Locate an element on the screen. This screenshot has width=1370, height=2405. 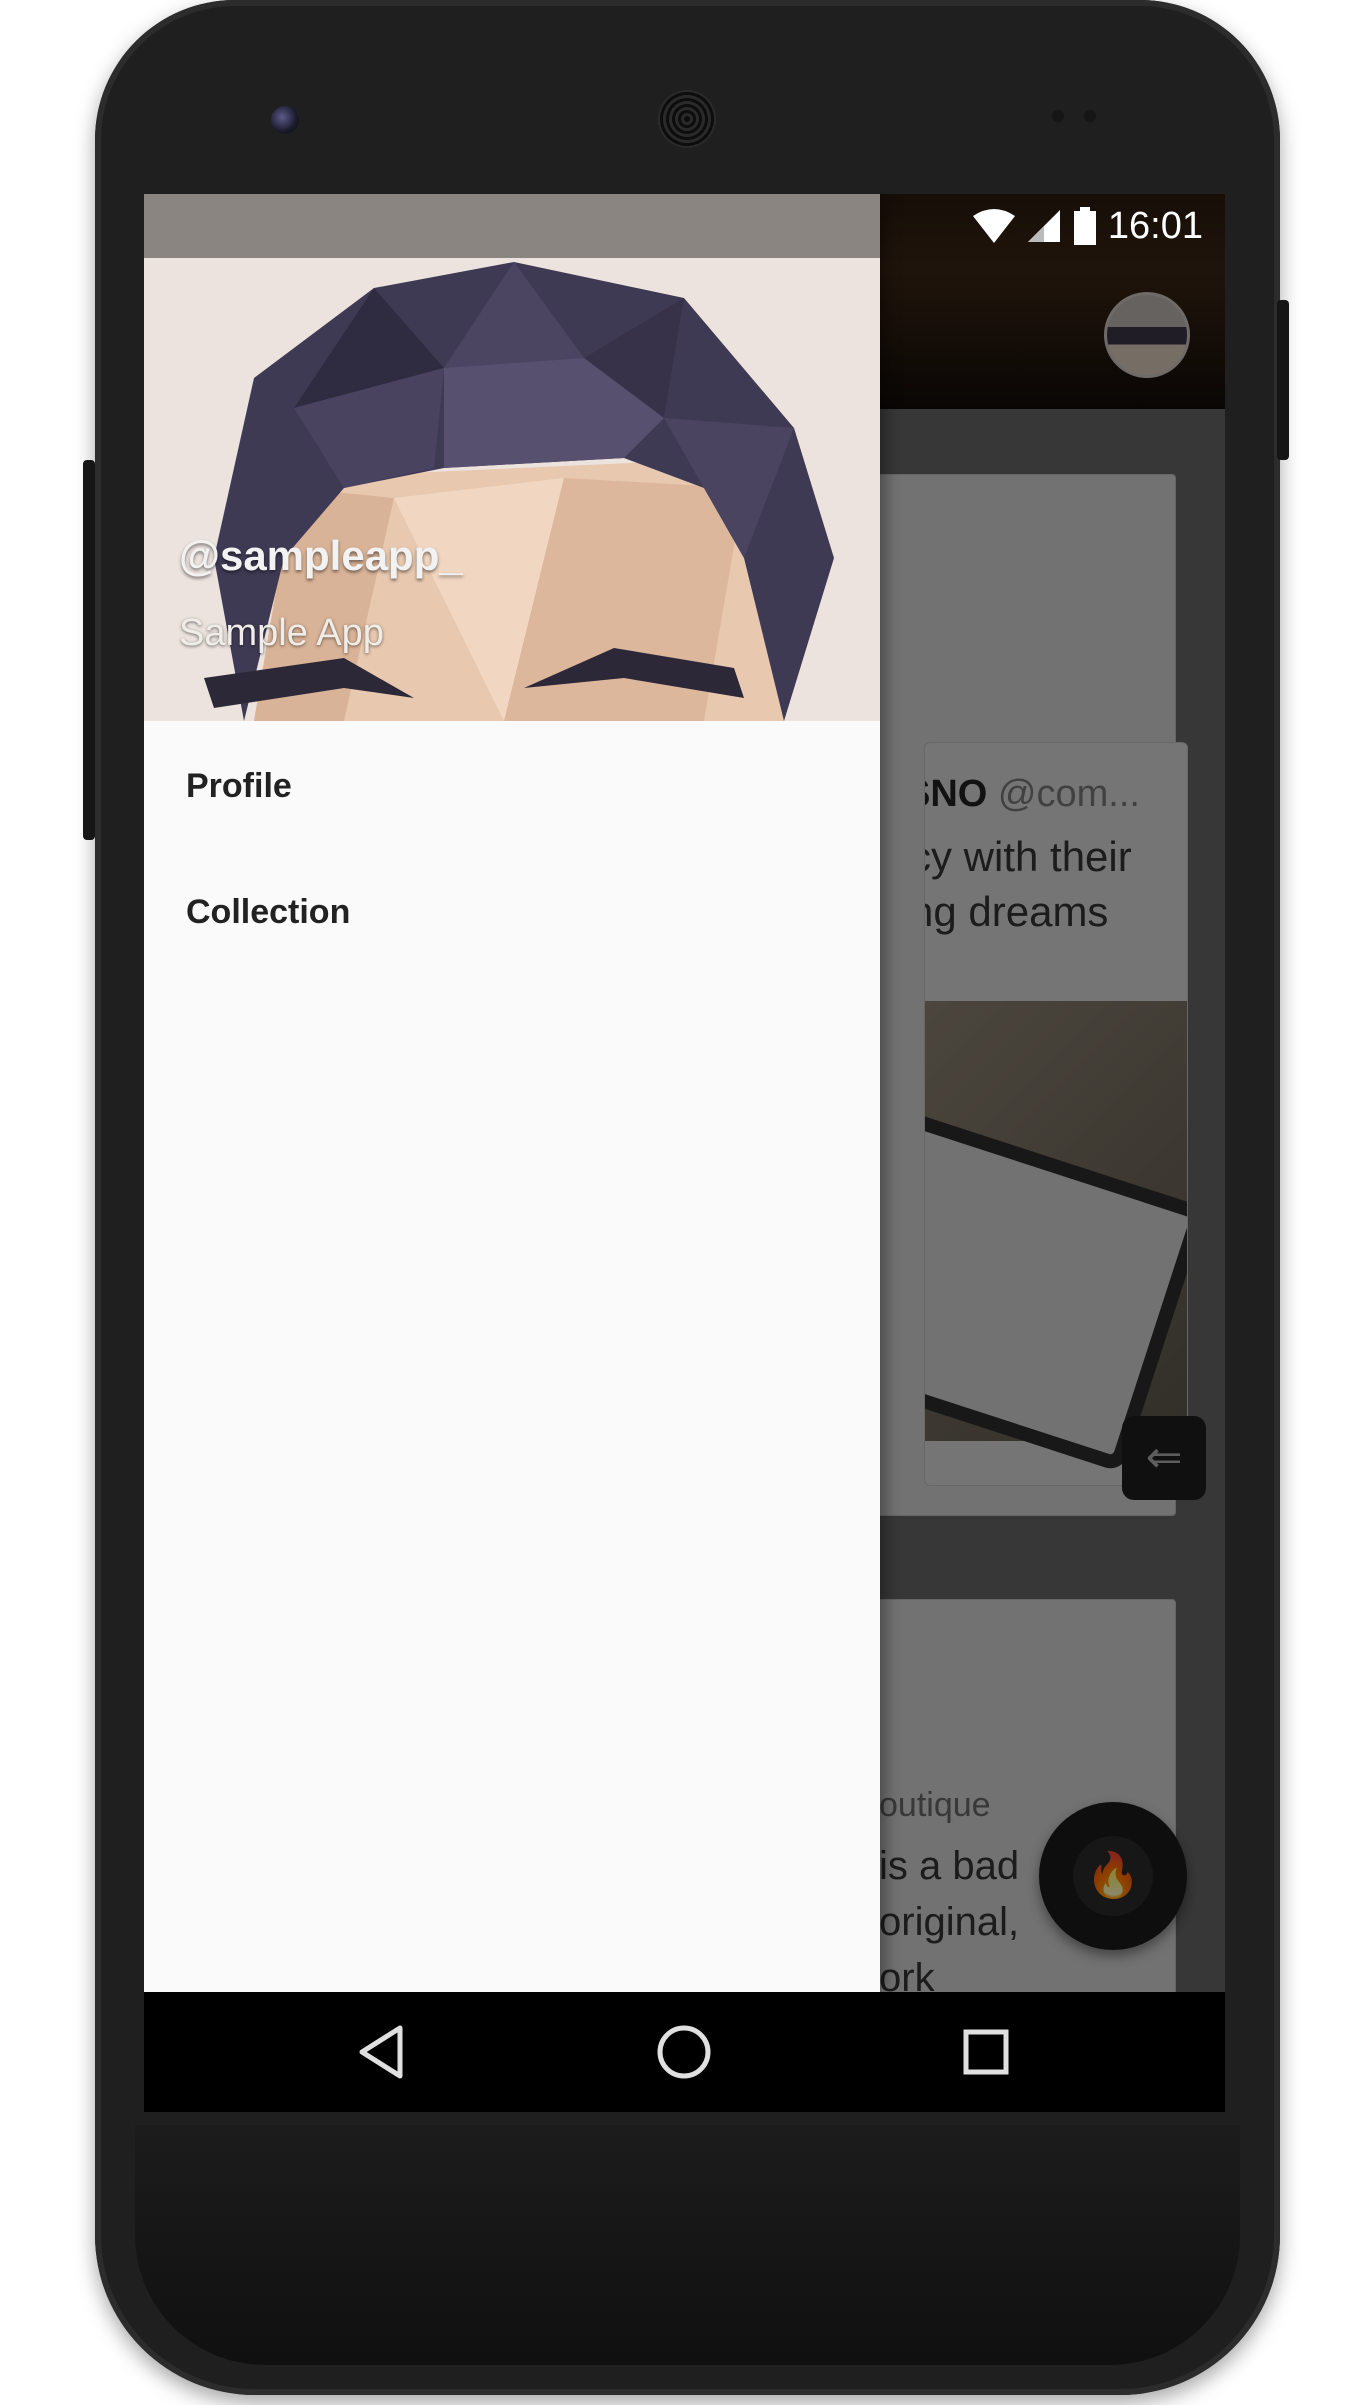
proximity-sensors is located at coordinates (1080, 116).